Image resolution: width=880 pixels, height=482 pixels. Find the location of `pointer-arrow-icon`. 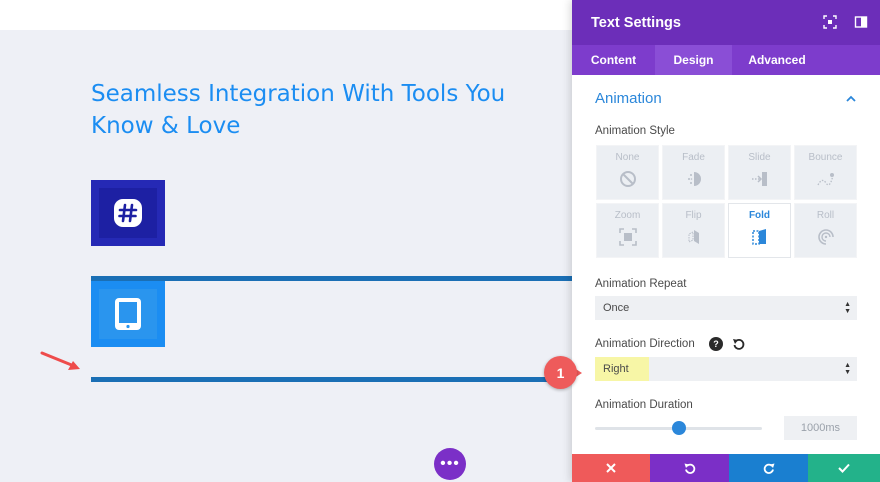

pointer-arrow-icon is located at coordinates (60, 360).